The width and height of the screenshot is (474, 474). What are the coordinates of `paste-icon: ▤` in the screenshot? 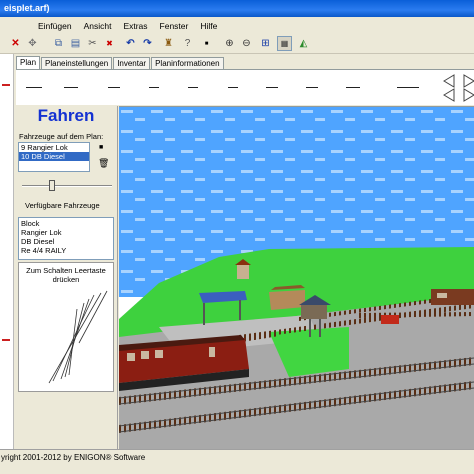 It's located at (75, 43).